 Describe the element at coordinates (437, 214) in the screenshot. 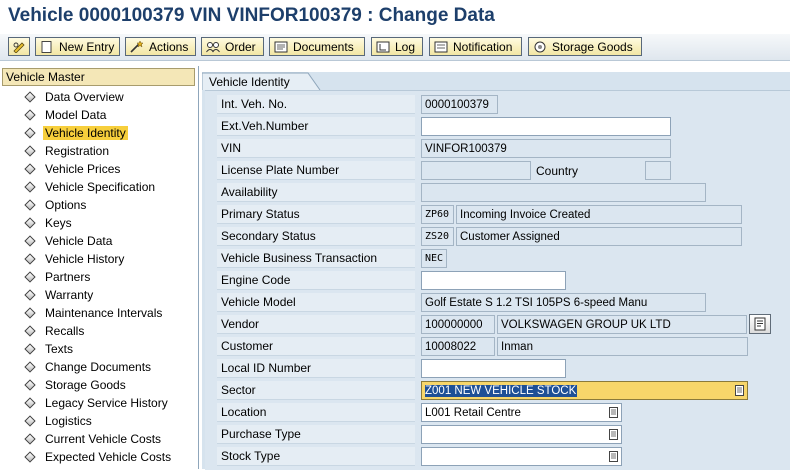

I see `primary-status-code: ZP60` at that location.